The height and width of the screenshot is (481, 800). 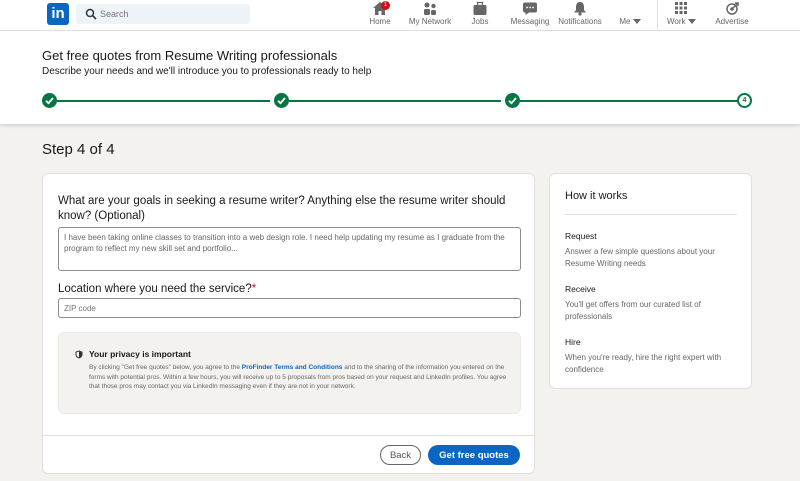 I want to click on nav-home-label: Home, so click(x=380, y=21).